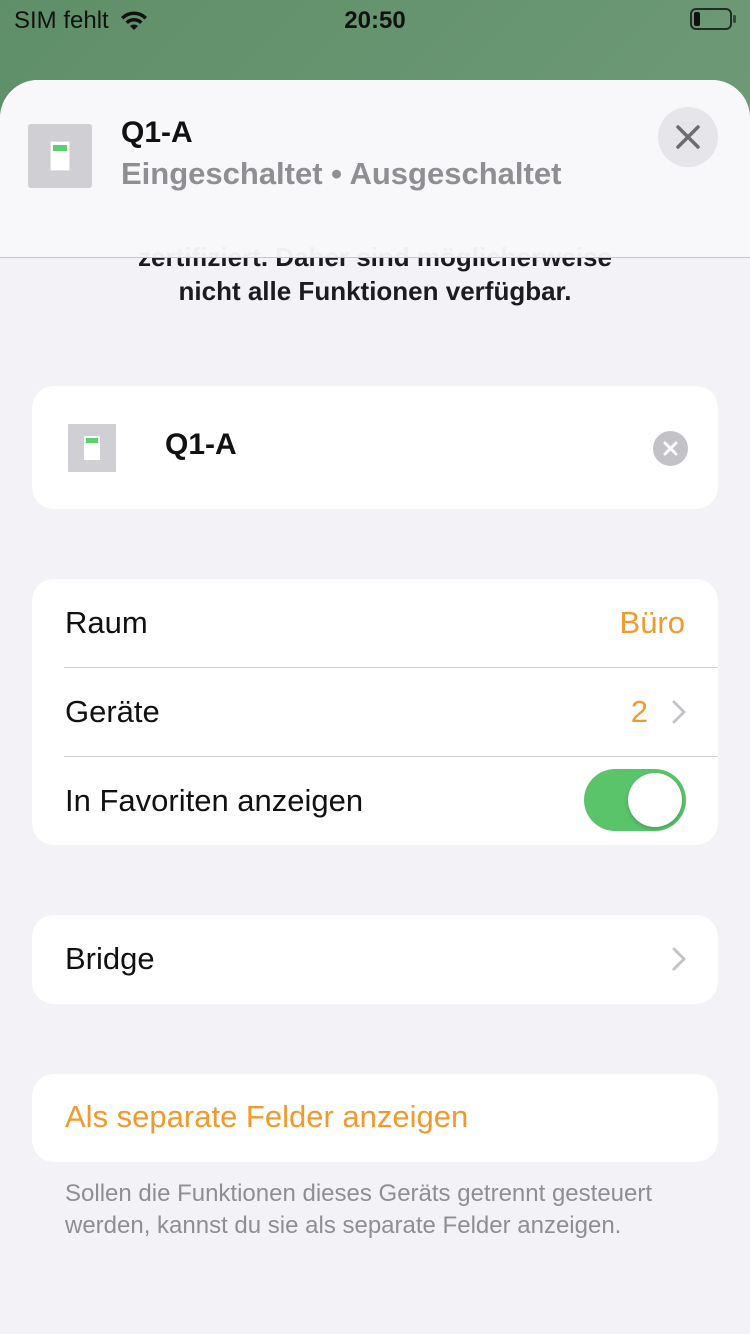 The width and height of the screenshot is (750, 1334). Describe the element at coordinates (375, 801) in the screenshot. I see `favorites-row: In Favoriten anzeigen` at that location.